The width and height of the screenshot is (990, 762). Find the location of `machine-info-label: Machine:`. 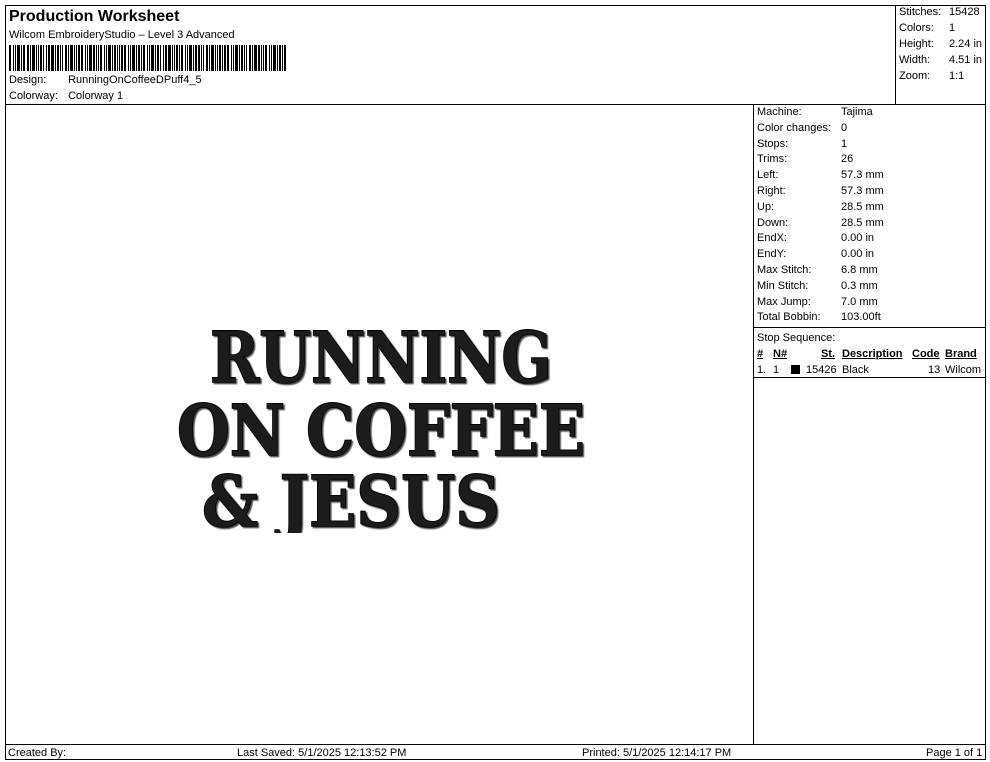

machine-info-label: Machine: is located at coordinates (779, 112).